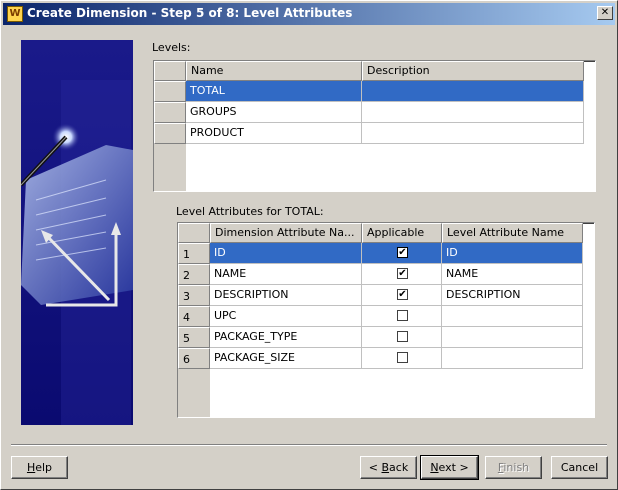 The image size is (618, 490). Describe the element at coordinates (286, 358) in the screenshot. I see `attribute-name-cell: PACKAGE_SIZE` at that location.